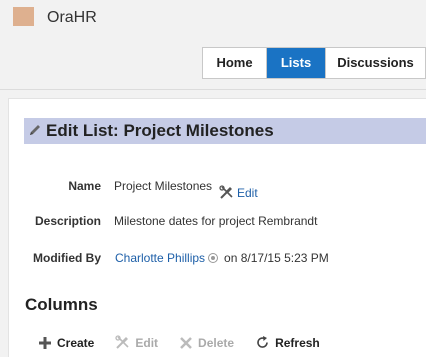 The height and width of the screenshot is (357, 426). I want to click on description-label: Description, so click(67, 221).